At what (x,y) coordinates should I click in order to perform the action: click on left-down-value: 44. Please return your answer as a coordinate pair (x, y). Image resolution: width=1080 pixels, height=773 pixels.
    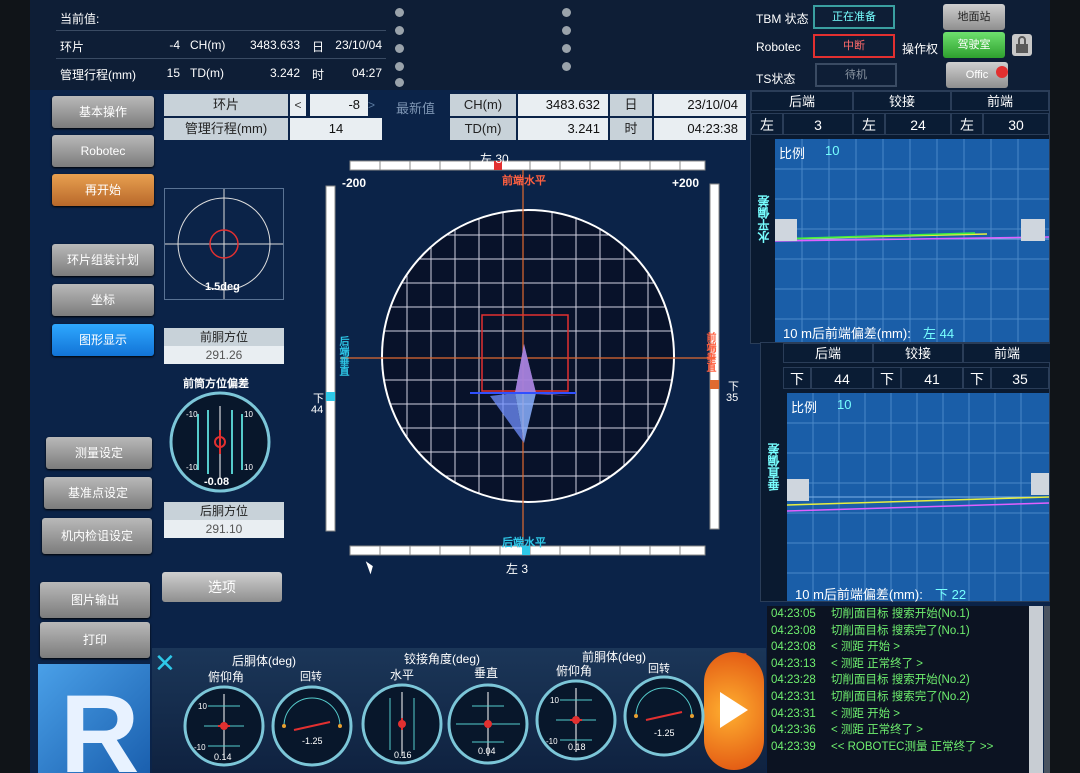
    Looking at the image, I should click on (317, 410).